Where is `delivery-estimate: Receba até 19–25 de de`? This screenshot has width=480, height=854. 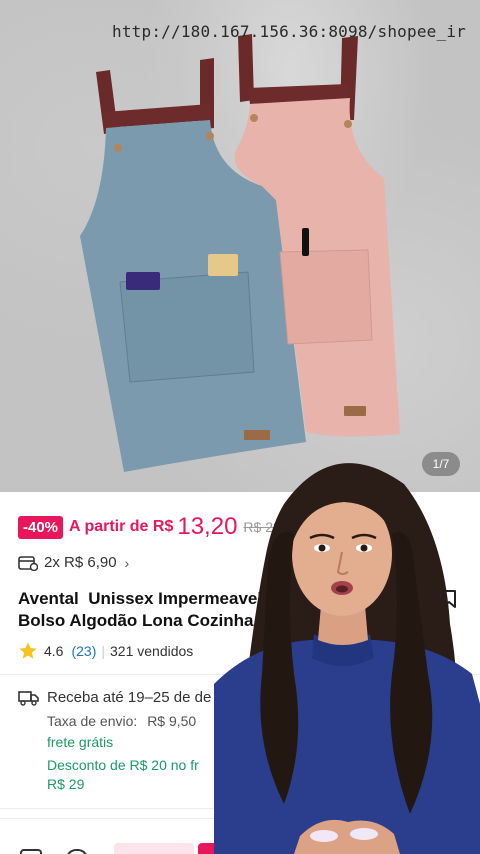
delivery-estimate: Receba até 19–25 de de is located at coordinates (129, 697).